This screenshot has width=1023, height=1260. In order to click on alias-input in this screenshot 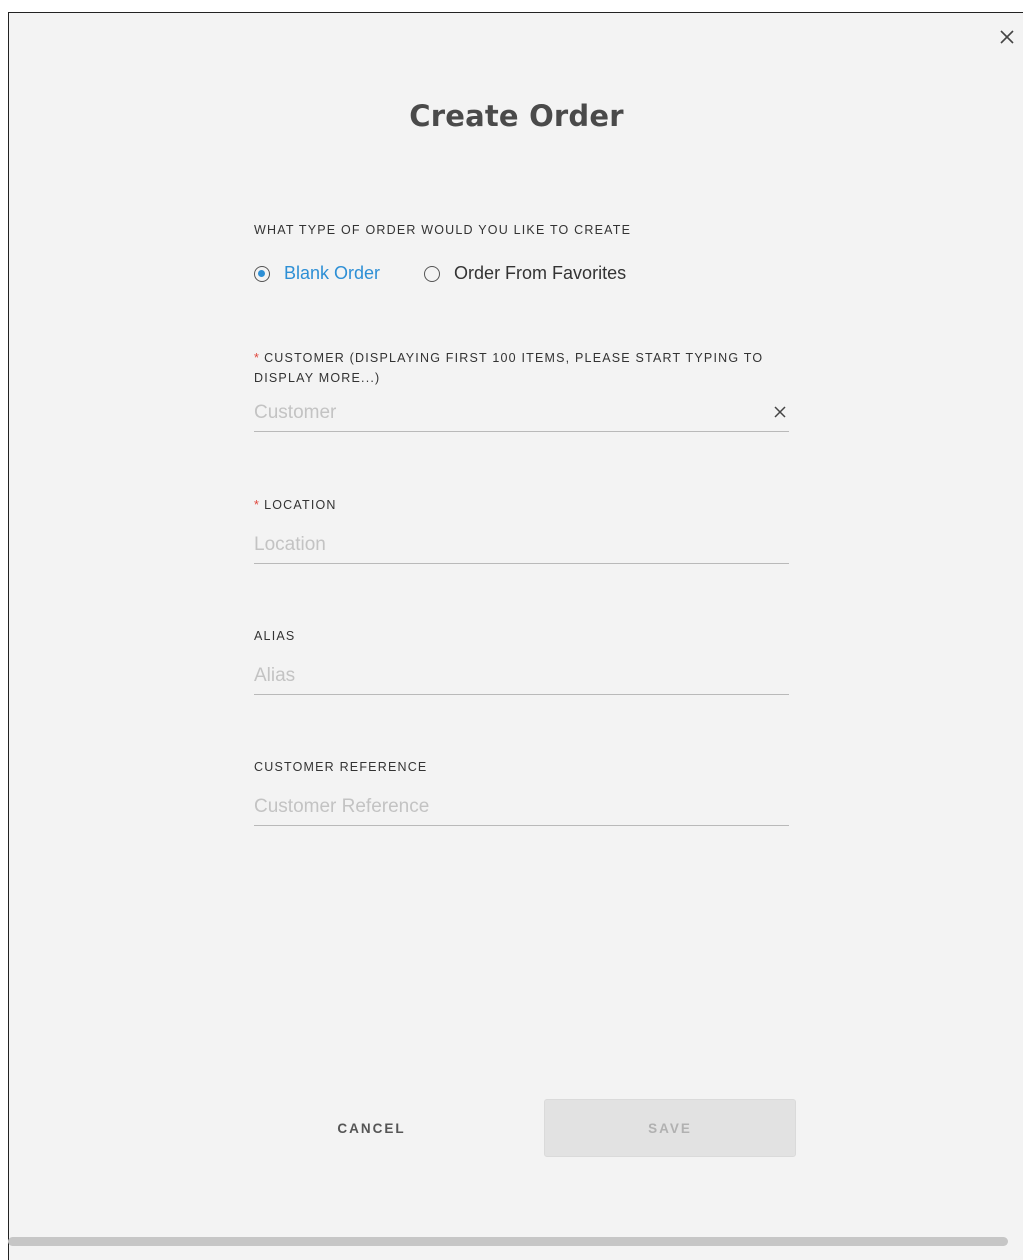, I will do `click(521, 676)`.